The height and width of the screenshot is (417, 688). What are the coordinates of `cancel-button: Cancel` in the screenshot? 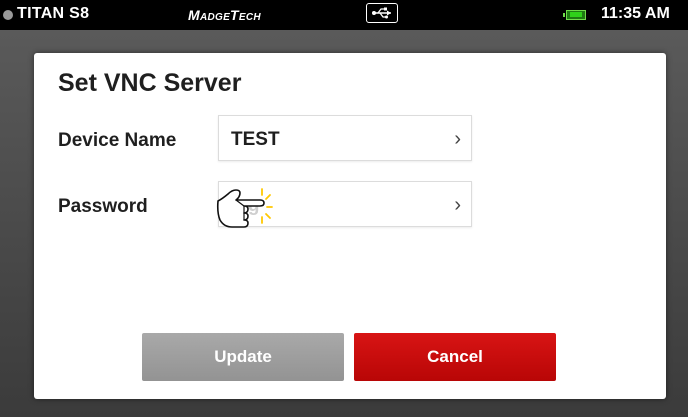 It's located at (455, 357).